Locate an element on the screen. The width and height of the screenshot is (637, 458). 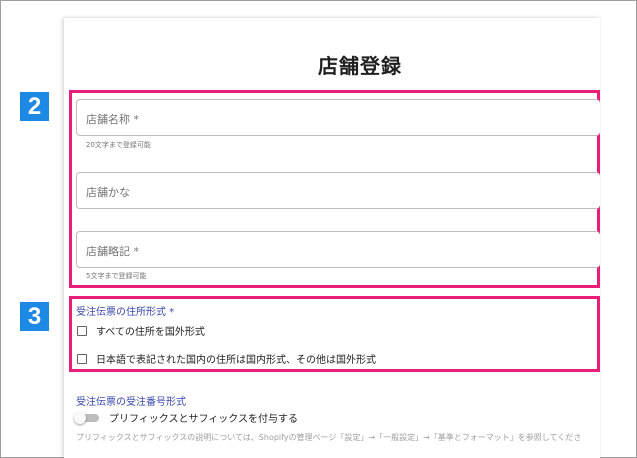
address-option-domestic: 日本語で表記された国内の住所は国内形式、その他は国外形式 is located at coordinates (226, 358).